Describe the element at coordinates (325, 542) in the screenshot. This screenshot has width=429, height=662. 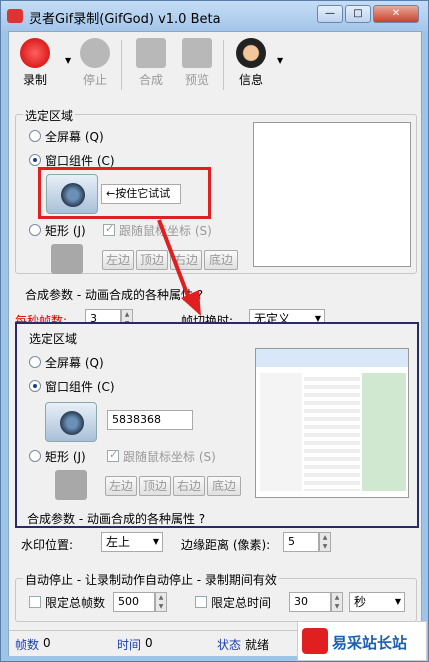
I see `margin-spinner: ▲ ▼` at that location.